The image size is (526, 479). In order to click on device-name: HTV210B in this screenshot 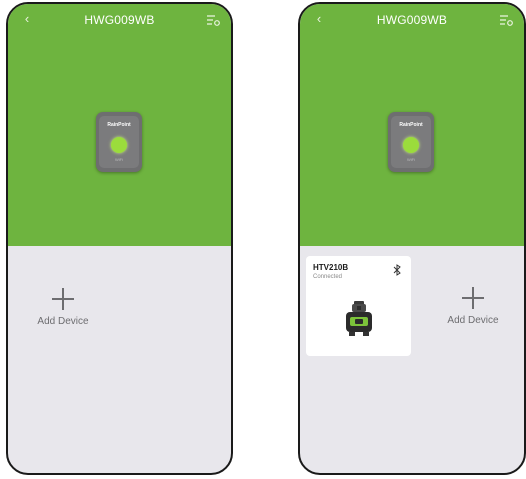, I will do `click(331, 267)`.